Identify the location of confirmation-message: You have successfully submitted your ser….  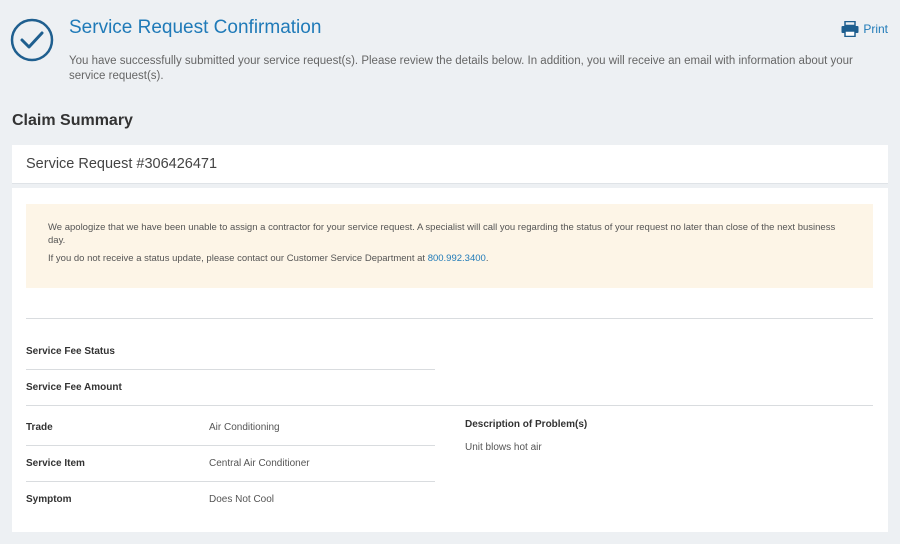
(461, 68).